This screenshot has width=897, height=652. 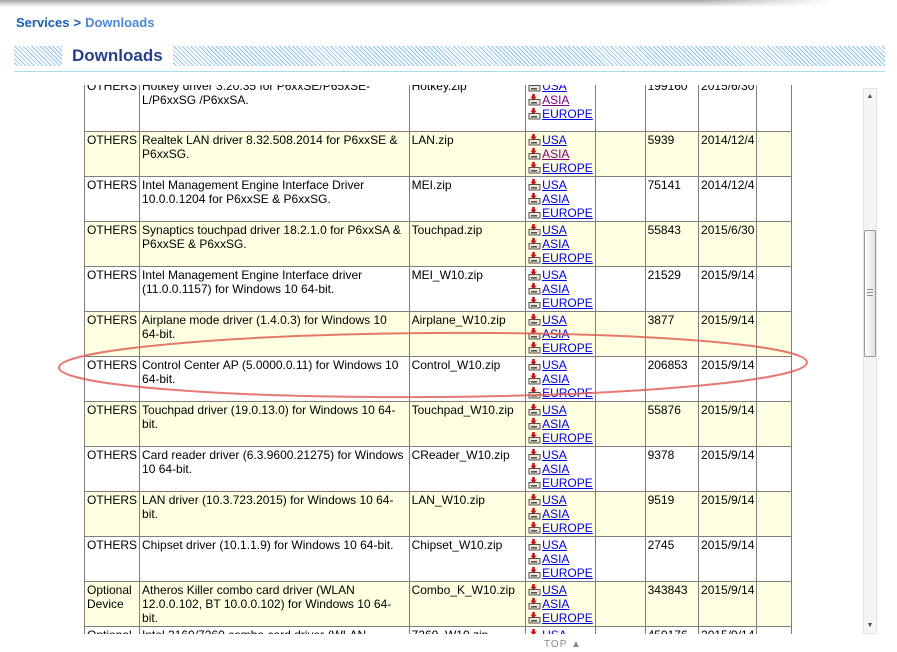 I want to click on filename-cell: Touchpad.zip, so click(x=467, y=244).